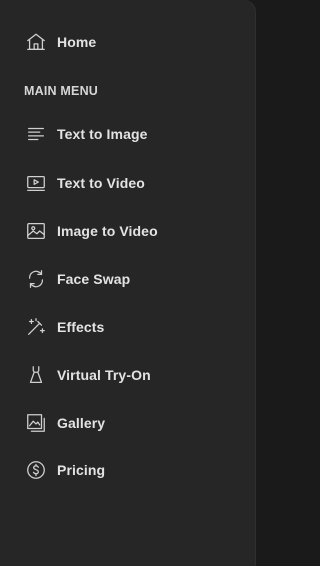 The width and height of the screenshot is (320, 566). Describe the element at coordinates (81, 327) in the screenshot. I see `sidebar-item-label: Effects` at that location.